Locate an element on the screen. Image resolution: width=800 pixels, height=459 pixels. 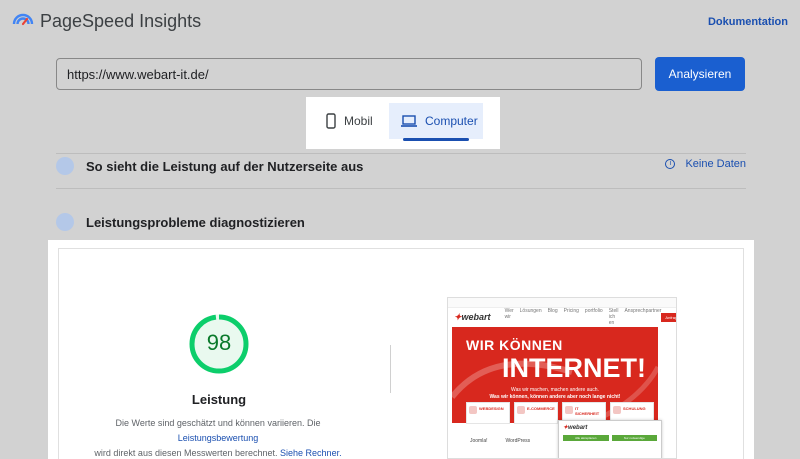
cookie-accept-button: Alle akzeptieren is located at coordinates (586, 438).